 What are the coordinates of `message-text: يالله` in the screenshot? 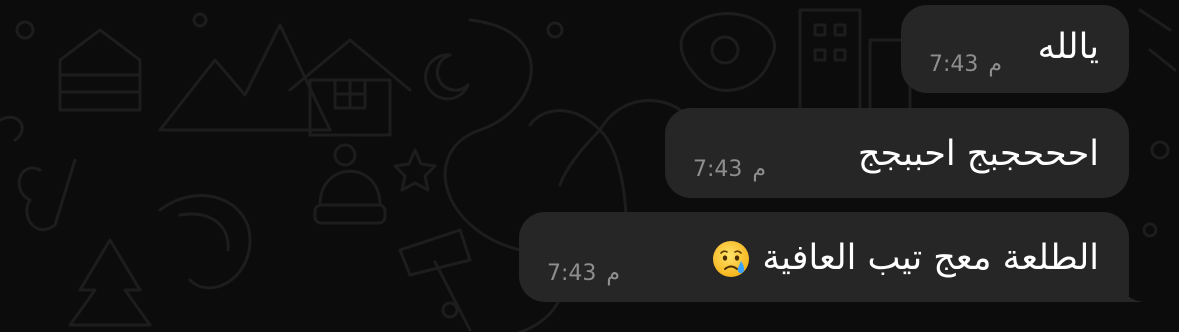 It's located at (1068, 47).